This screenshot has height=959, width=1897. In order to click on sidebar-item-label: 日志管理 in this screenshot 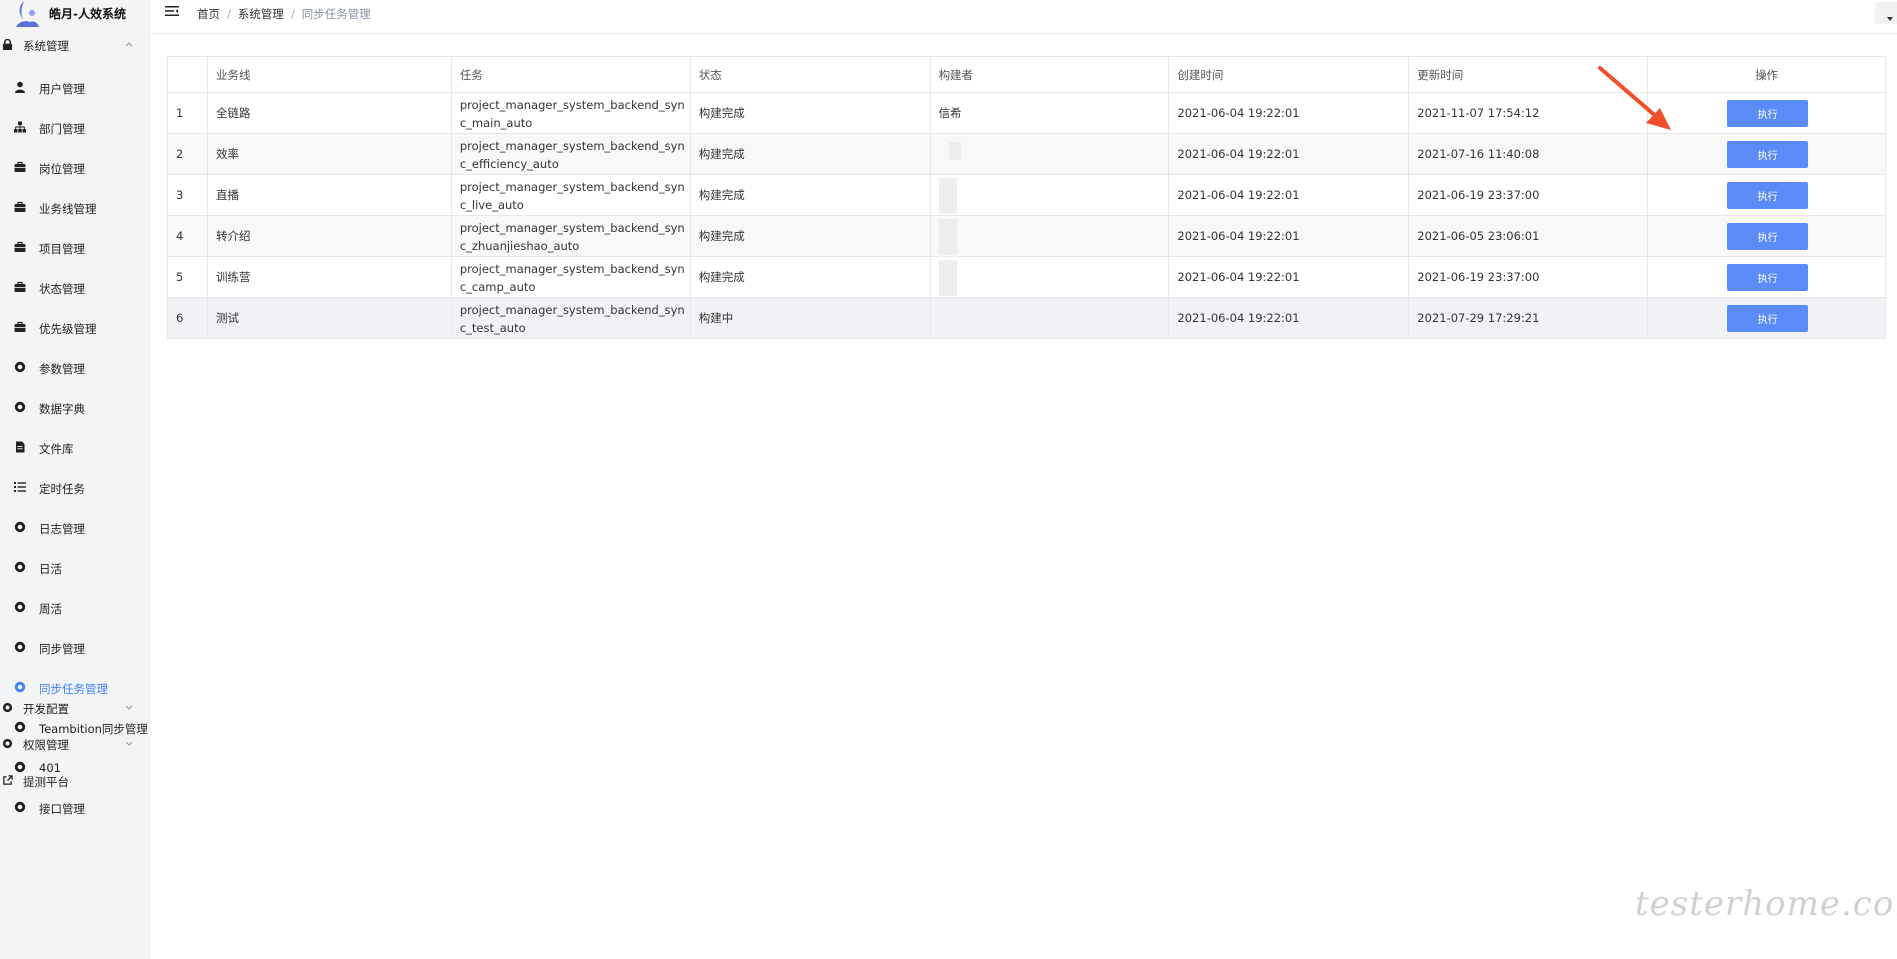, I will do `click(62, 529)`.